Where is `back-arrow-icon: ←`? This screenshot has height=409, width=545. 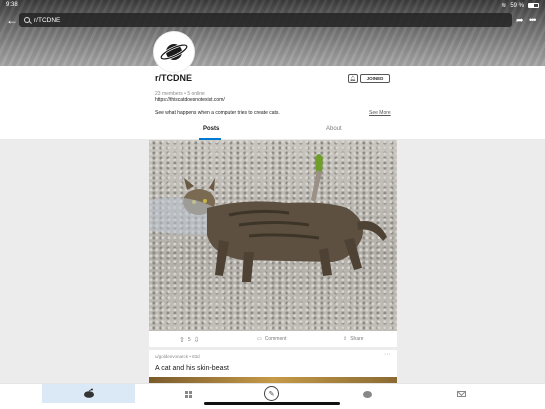
back-arrow-icon: ← is located at coordinates (12, 20).